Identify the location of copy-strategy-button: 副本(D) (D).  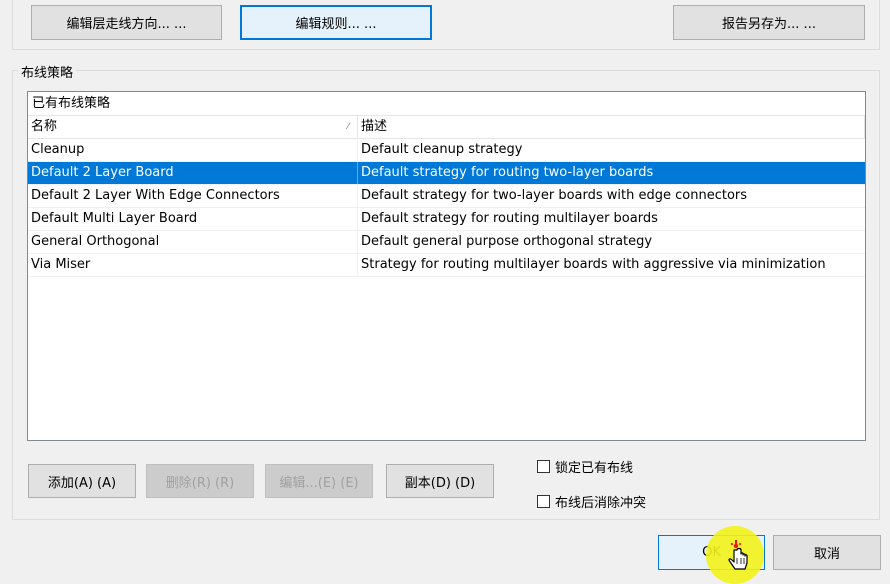
(440, 481).